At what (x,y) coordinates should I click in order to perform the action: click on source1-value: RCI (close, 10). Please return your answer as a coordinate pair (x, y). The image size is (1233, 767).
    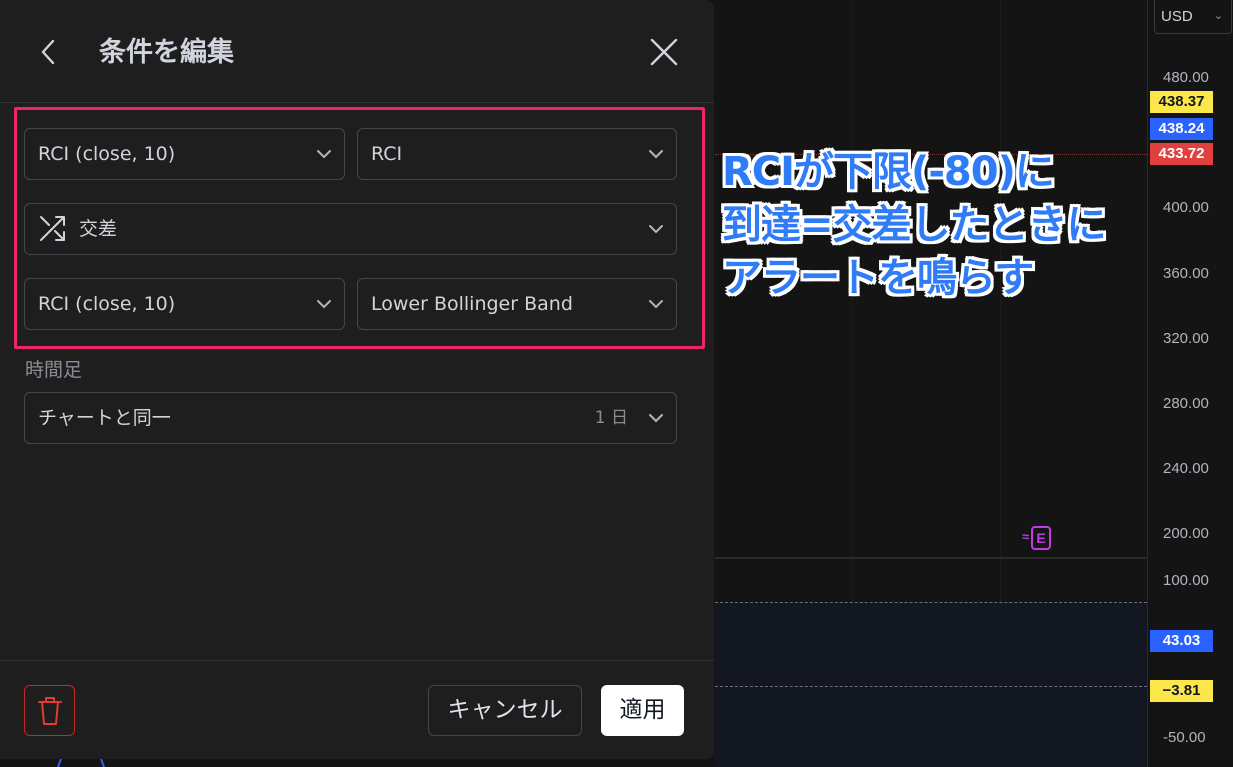
    Looking at the image, I should click on (107, 154).